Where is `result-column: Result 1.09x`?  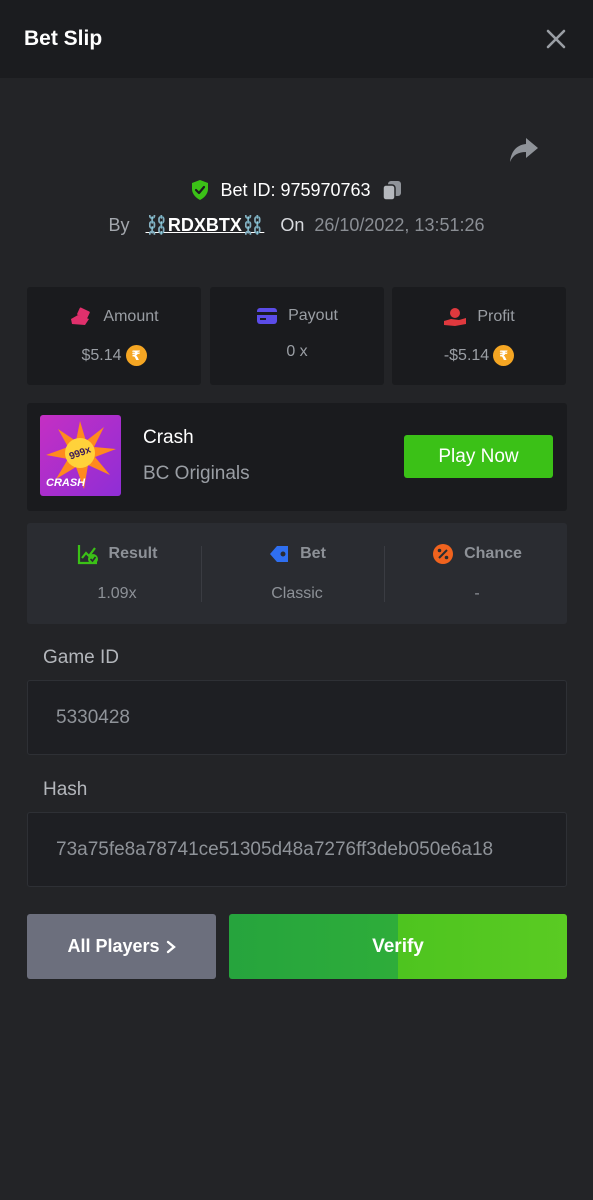
result-column: Result 1.09x is located at coordinates (117, 573).